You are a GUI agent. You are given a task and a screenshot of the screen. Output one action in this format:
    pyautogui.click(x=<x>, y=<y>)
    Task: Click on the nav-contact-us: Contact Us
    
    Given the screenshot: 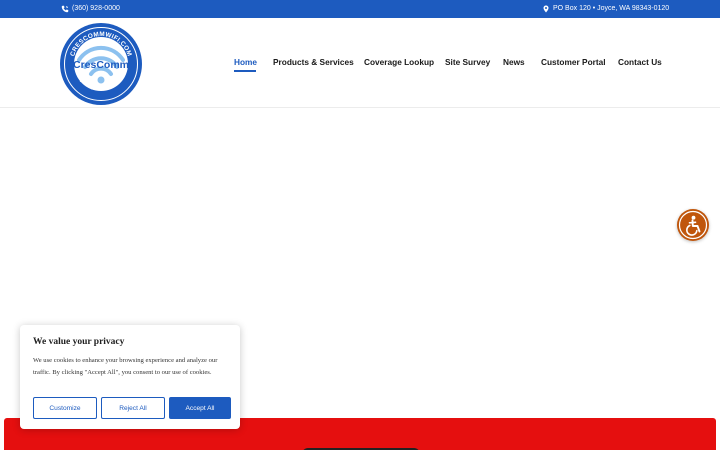 What is the action you would take?
    pyautogui.click(x=640, y=62)
    